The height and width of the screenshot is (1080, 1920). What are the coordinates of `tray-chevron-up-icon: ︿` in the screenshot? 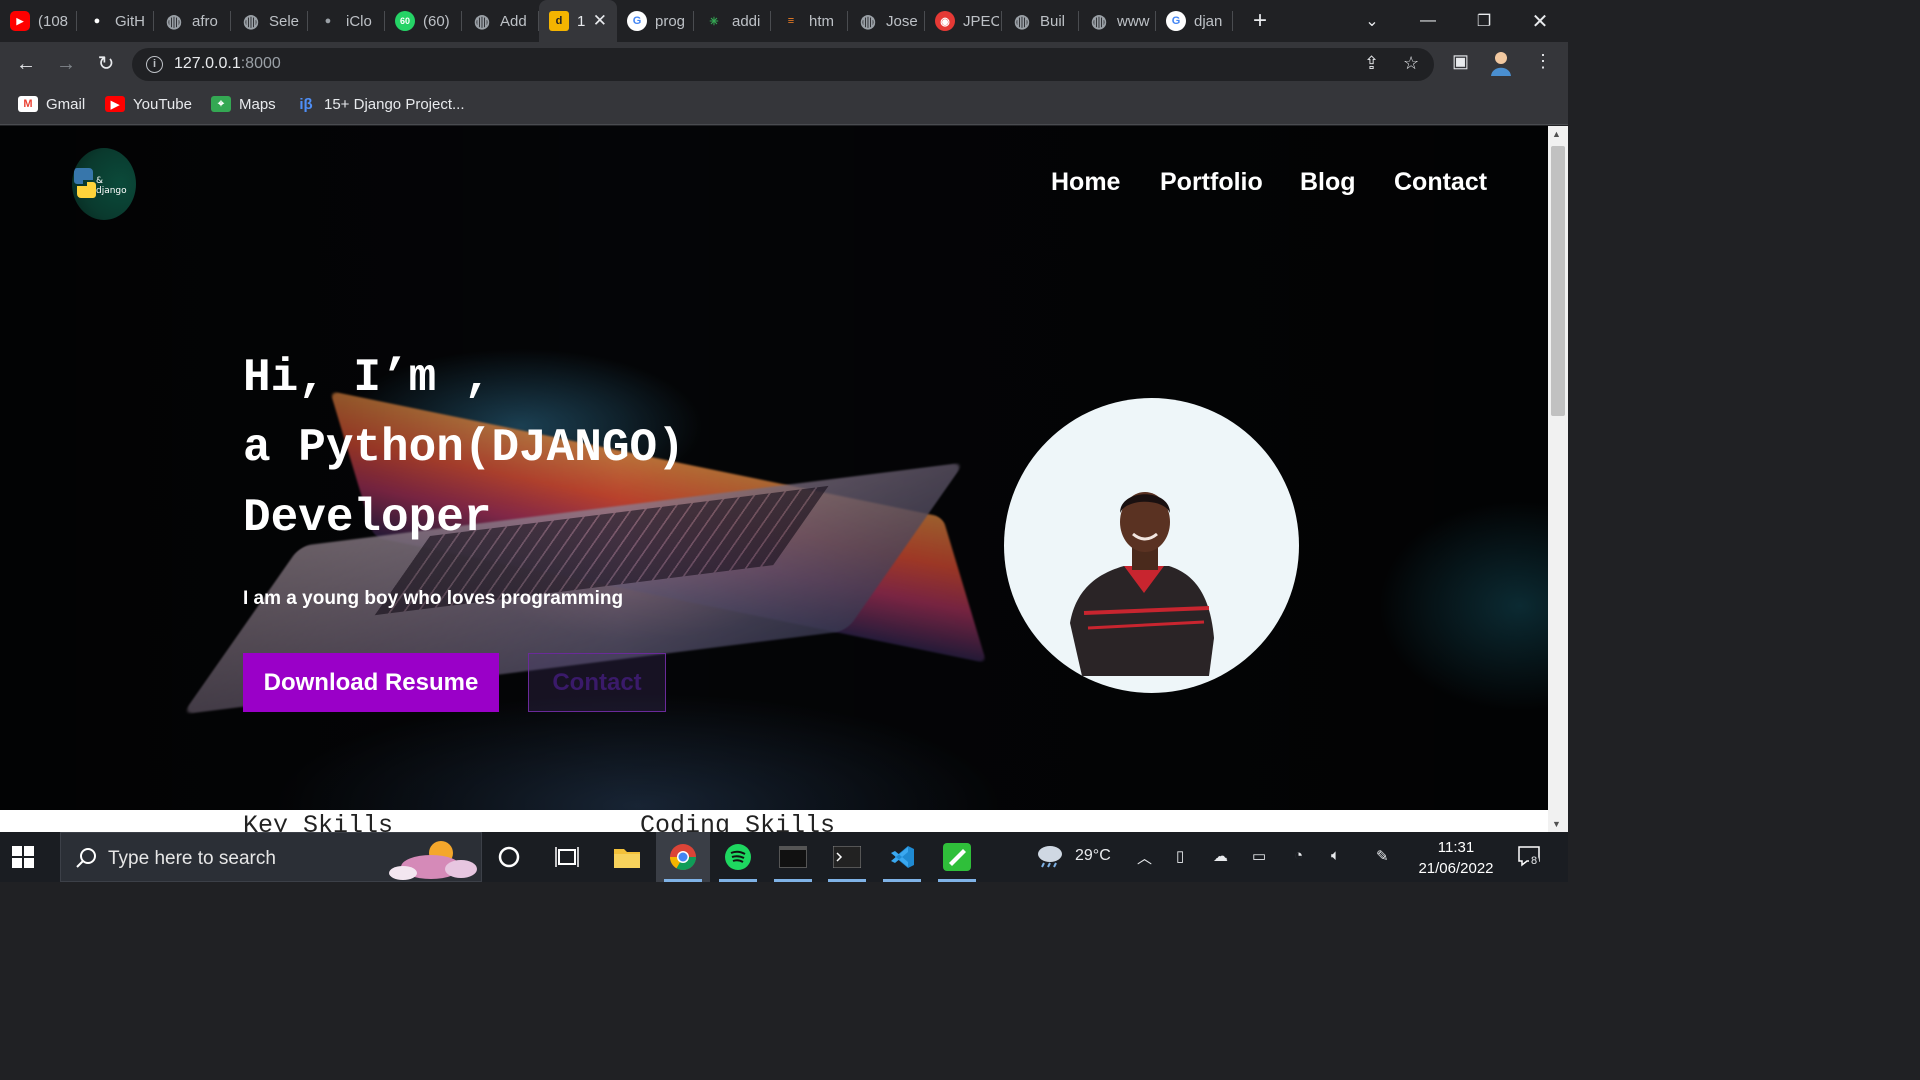 It's located at (1144, 857).